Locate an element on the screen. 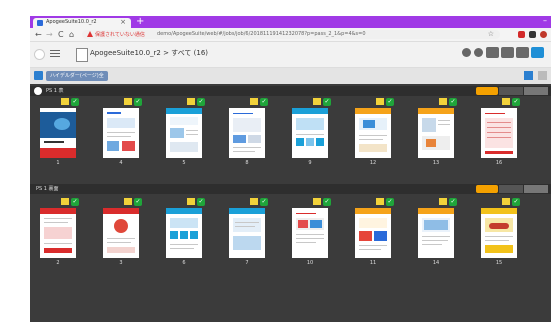 The height and width of the screenshot is (322, 551). list-menu-icon is located at coordinates (55, 53).